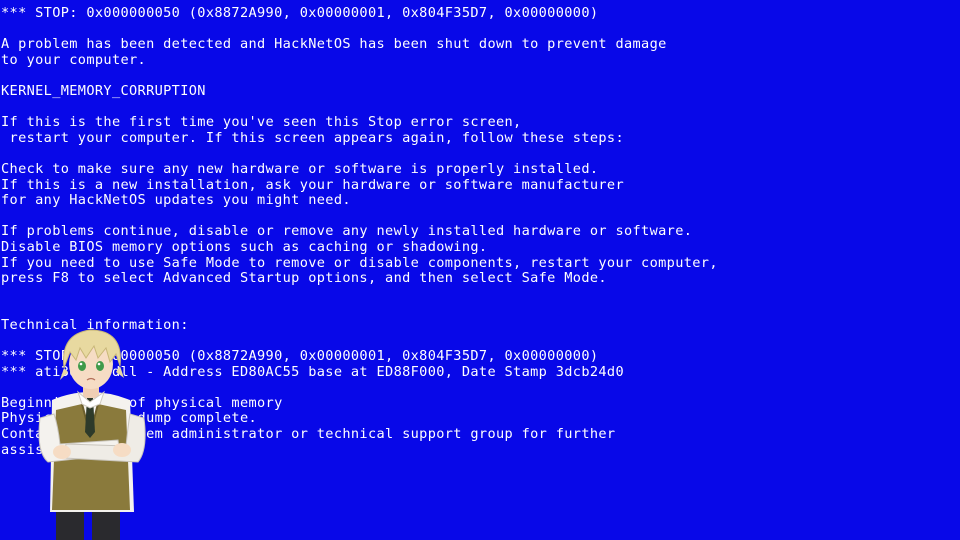 This screenshot has width=960, height=540. I want to click on character-eye-left, so click(82, 366).